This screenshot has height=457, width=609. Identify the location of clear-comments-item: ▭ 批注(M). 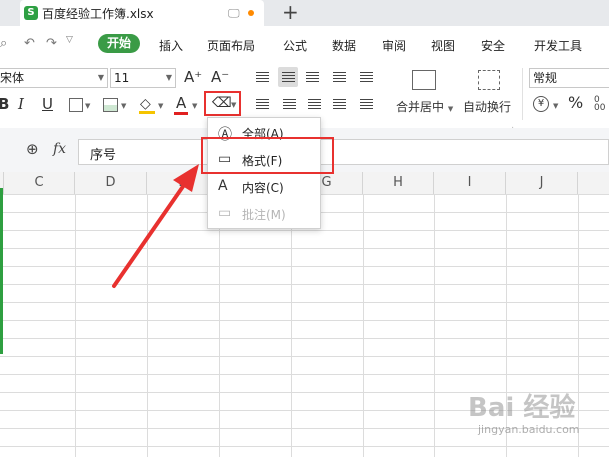
(264, 213).